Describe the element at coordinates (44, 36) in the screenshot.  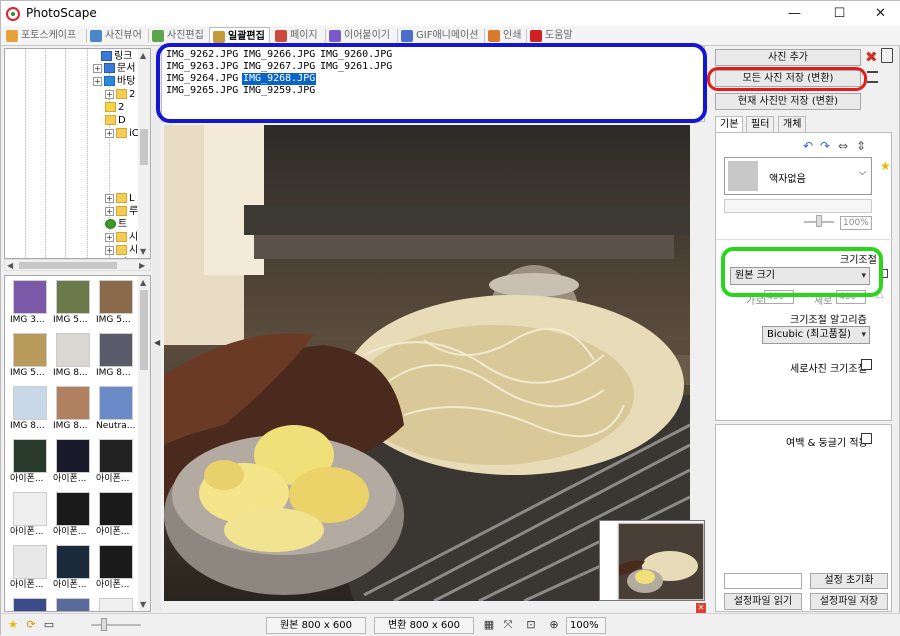
I see `tab-photoscape: 포토스케이프` at that location.